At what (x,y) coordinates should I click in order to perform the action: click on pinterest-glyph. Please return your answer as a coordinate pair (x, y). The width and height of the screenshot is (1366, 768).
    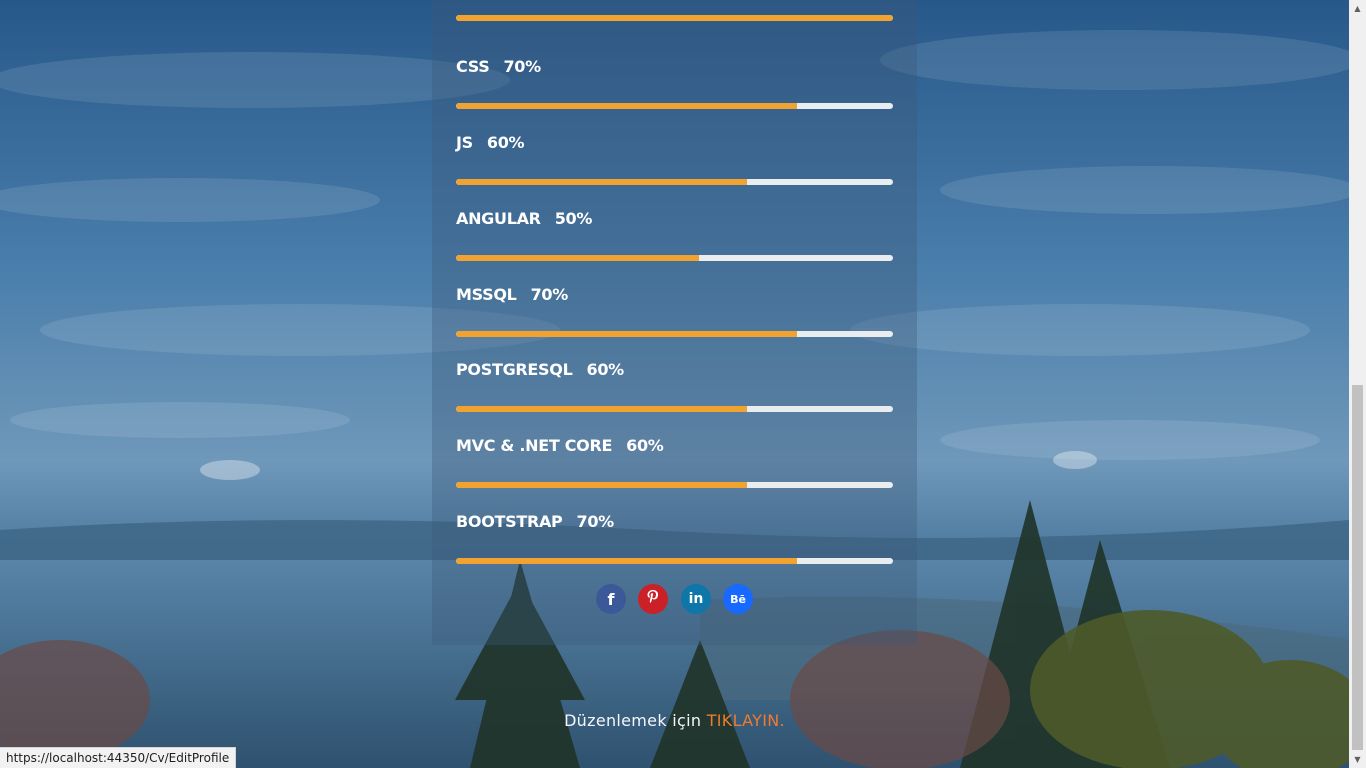
    Looking at the image, I should click on (653, 599).